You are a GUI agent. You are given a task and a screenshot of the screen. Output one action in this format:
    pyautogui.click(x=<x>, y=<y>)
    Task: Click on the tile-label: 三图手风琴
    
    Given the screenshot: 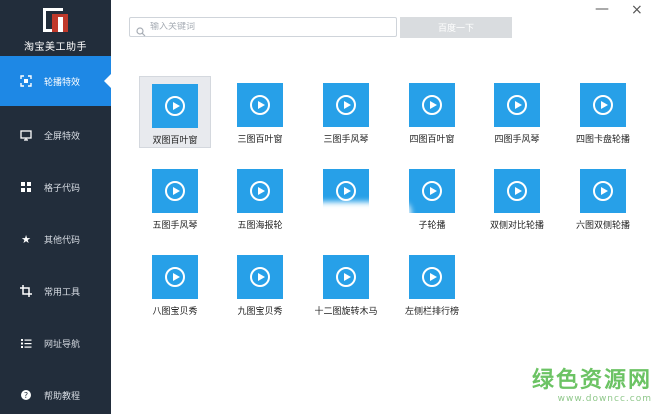 What is the action you would take?
    pyautogui.click(x=346, y=140)
    